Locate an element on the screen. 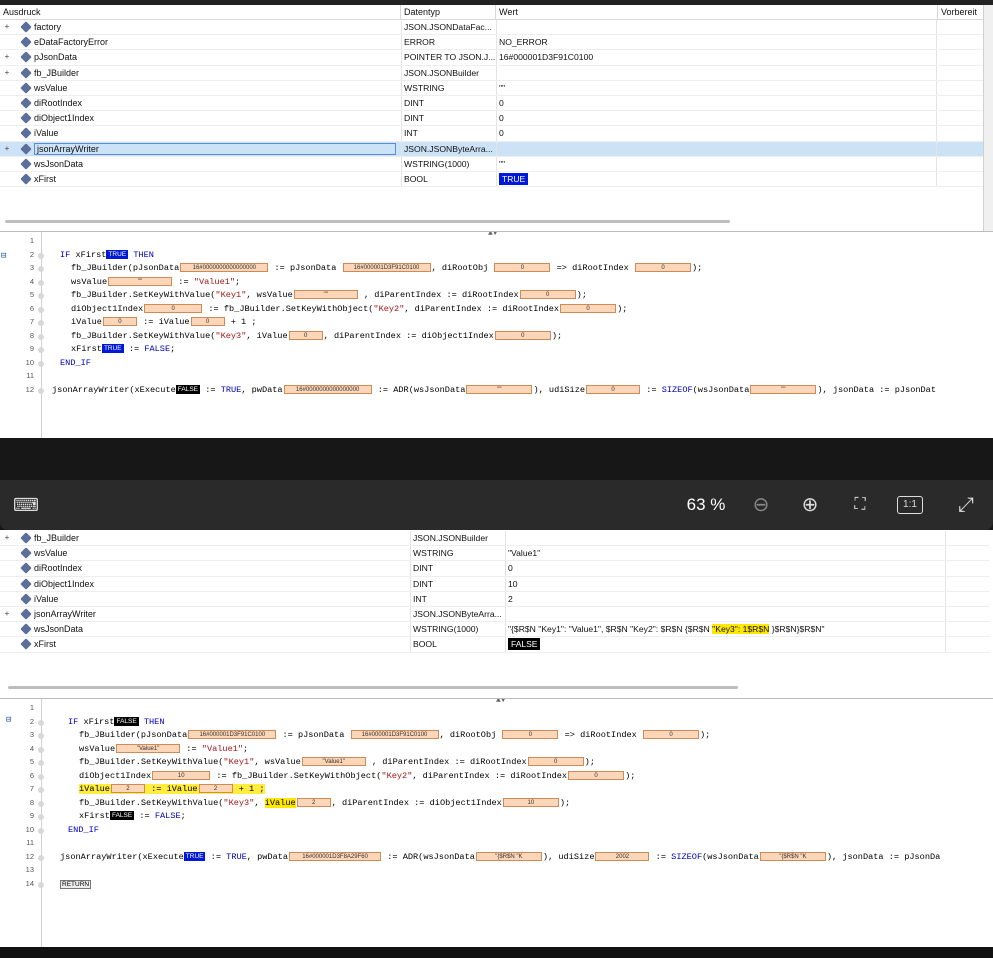 This screenshot has height=958, width=993. watch-row: xFirst BOOL FALSE is located at coordinates (495, 645).